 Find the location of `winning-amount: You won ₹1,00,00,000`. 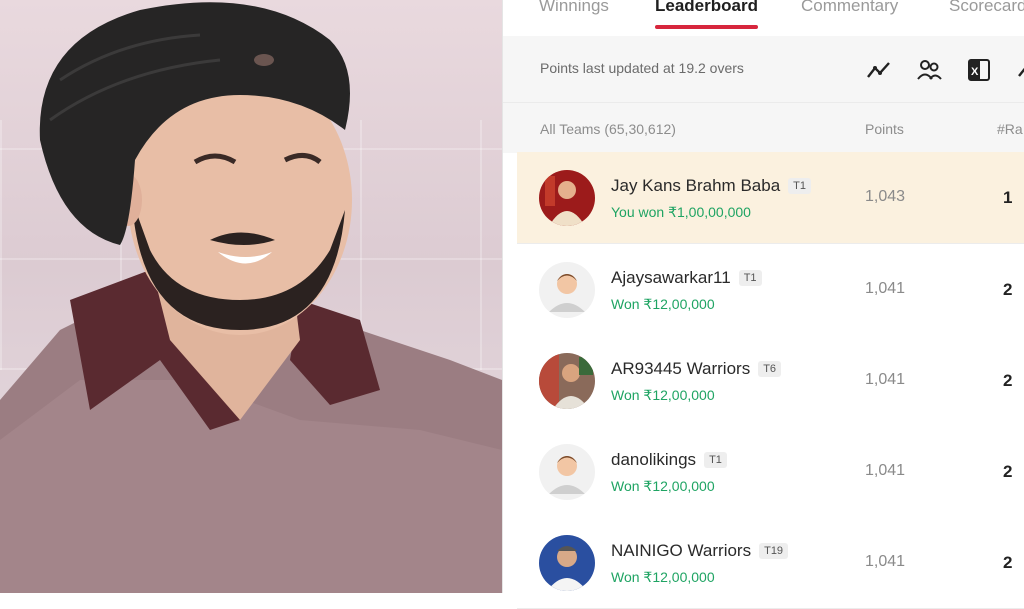

winning-amount: You won ₹1,00,00,000 is located at coordinates (681, 212).